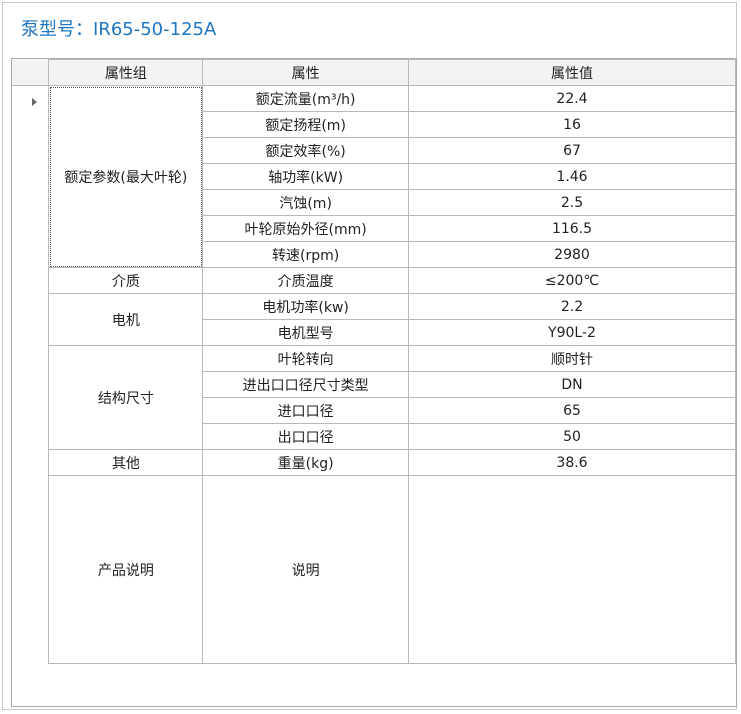 The height and width of the screenshot is (714, 741). What do you see at coordinates (305, 228) in the screenshot?
I see `attribute-cell: 叶轮原始外径(mm)` at bounding box center [305, 228].